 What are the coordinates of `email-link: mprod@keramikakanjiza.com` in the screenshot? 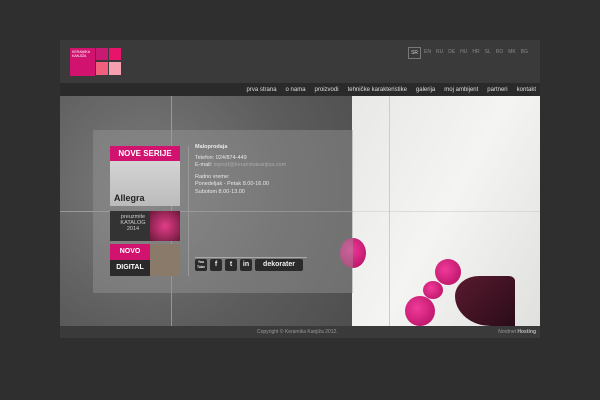 It's located at (250, 165).